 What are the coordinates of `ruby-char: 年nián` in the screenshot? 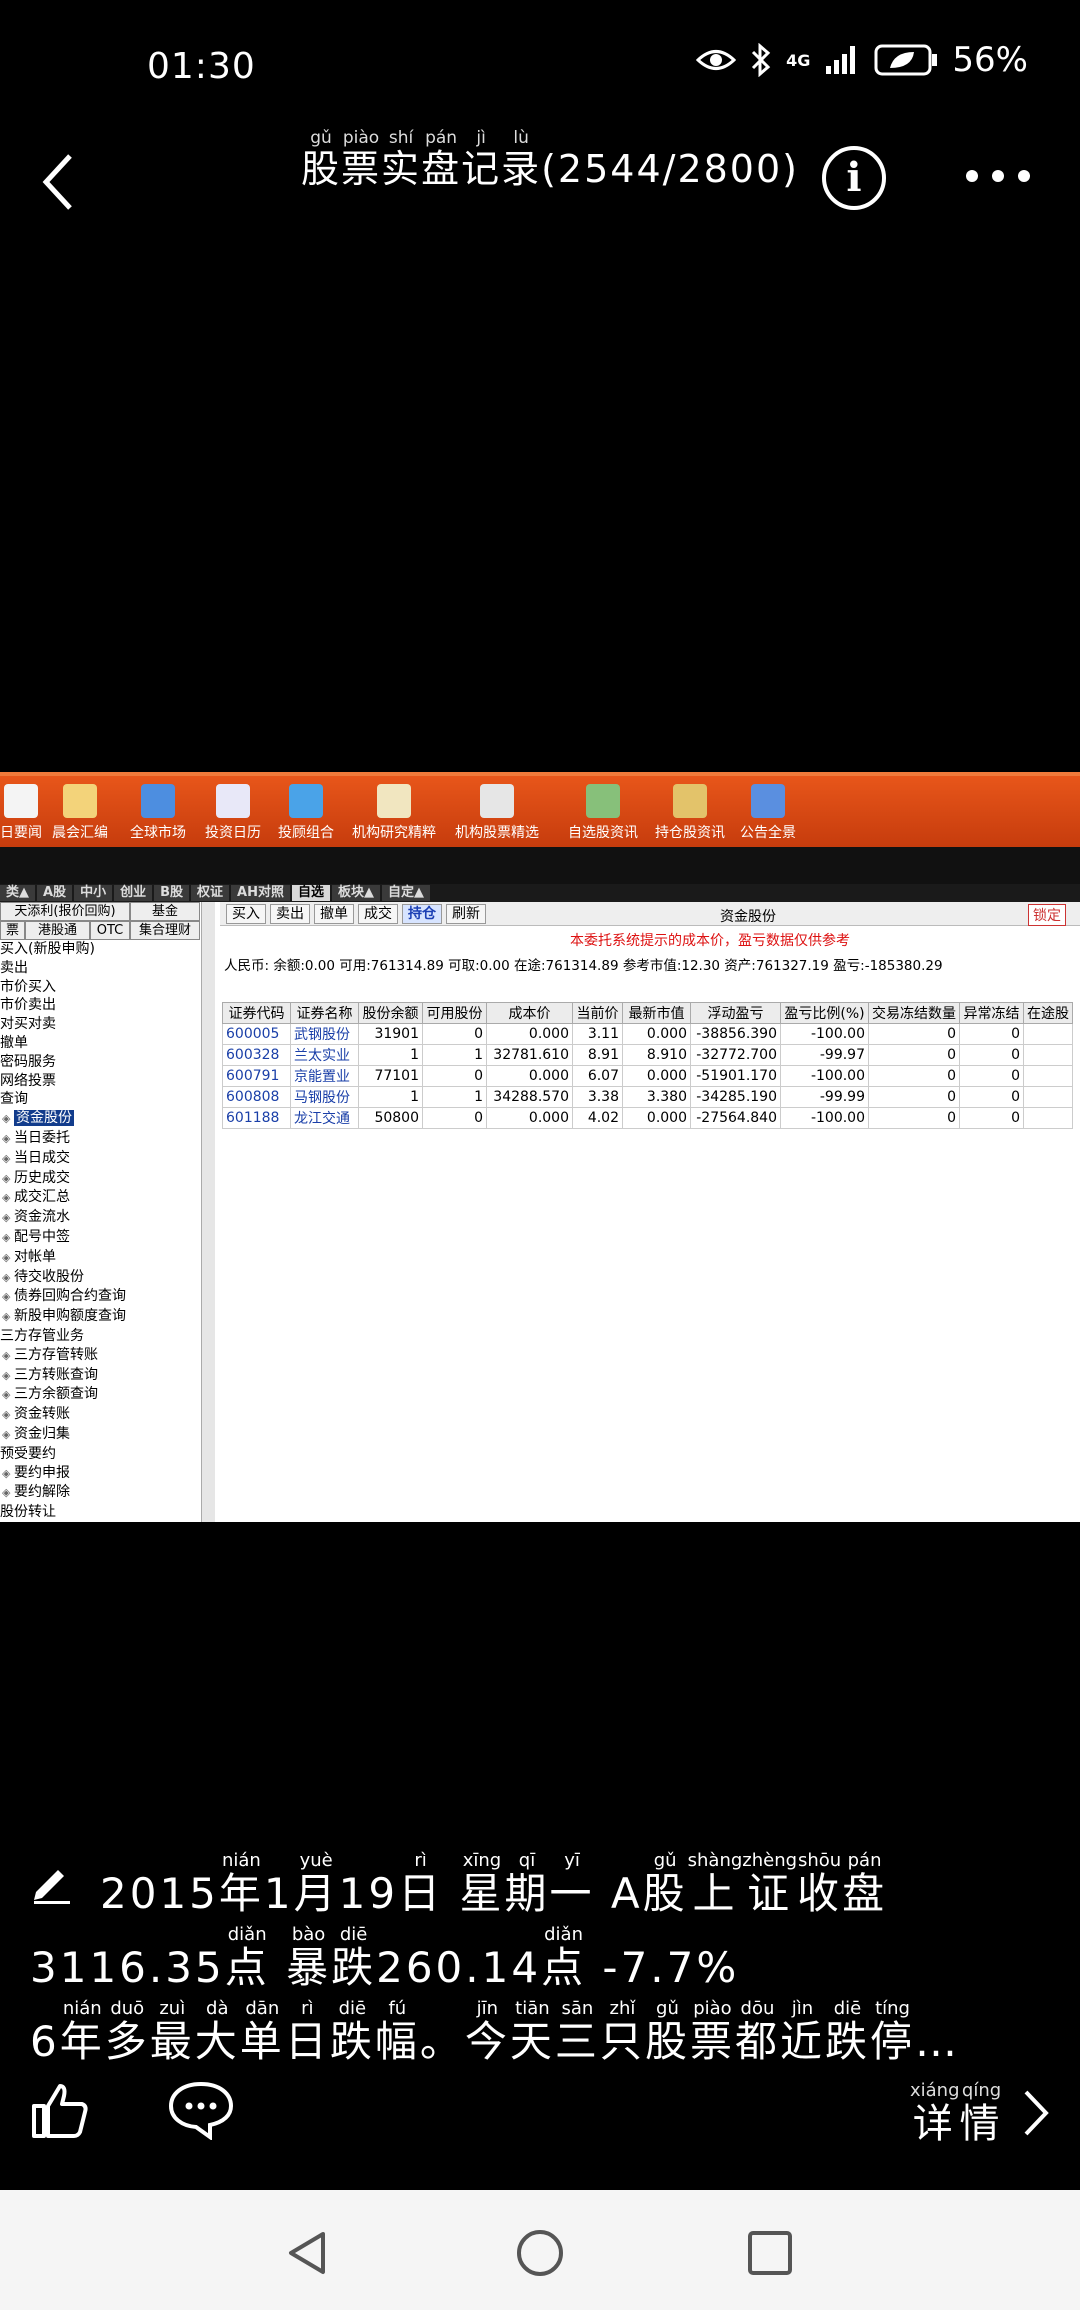 It's located at (241, 1884).